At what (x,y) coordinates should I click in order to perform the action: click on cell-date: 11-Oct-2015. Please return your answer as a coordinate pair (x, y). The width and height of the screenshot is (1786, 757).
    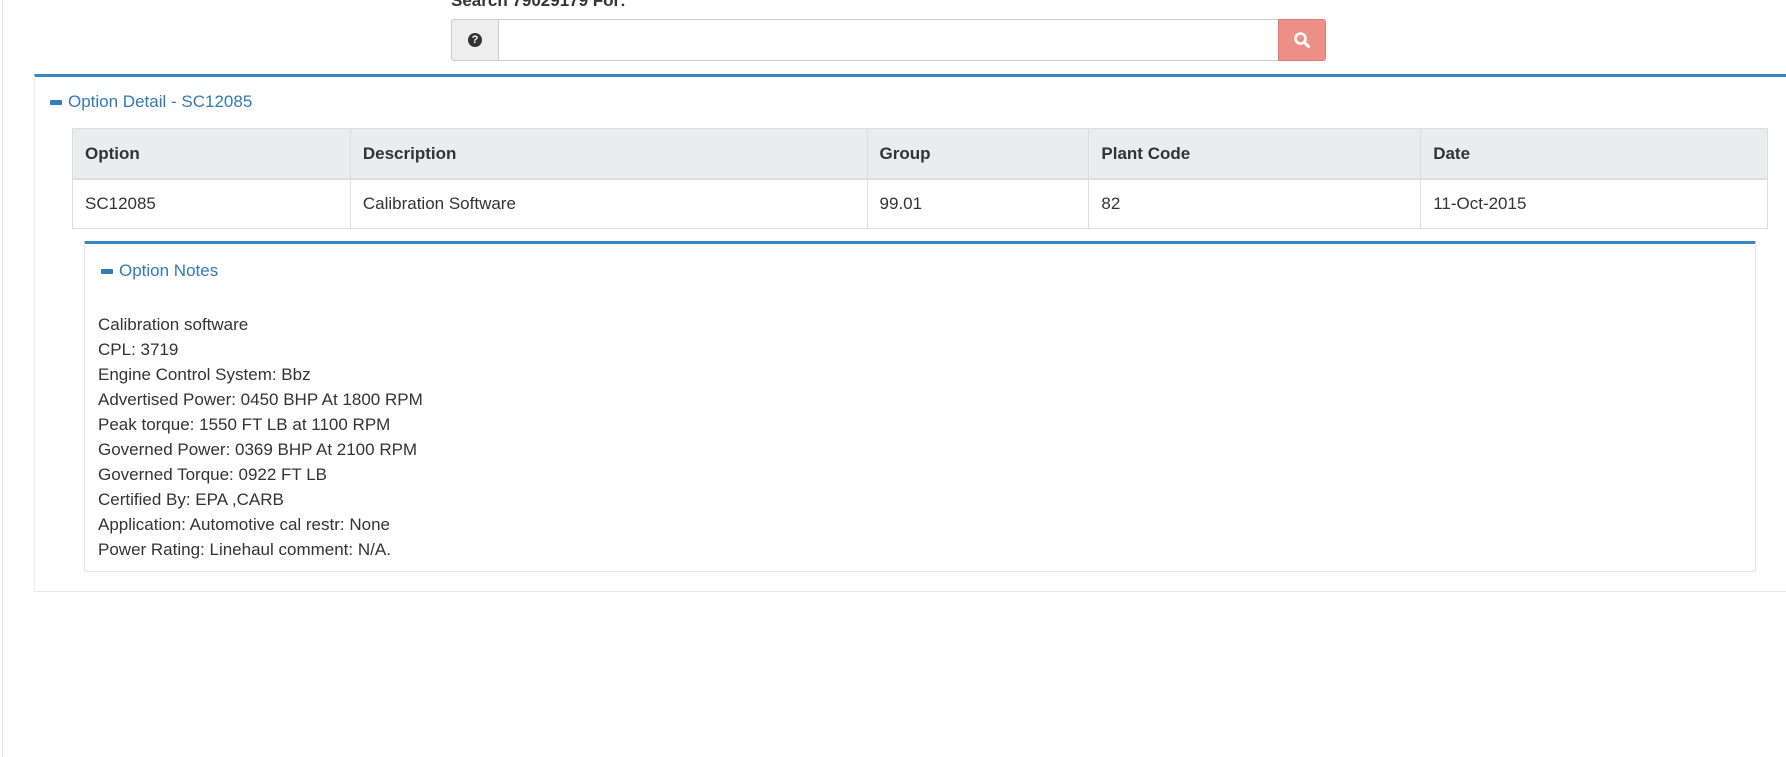
    Looking at the image, I should click on (1594, 204).